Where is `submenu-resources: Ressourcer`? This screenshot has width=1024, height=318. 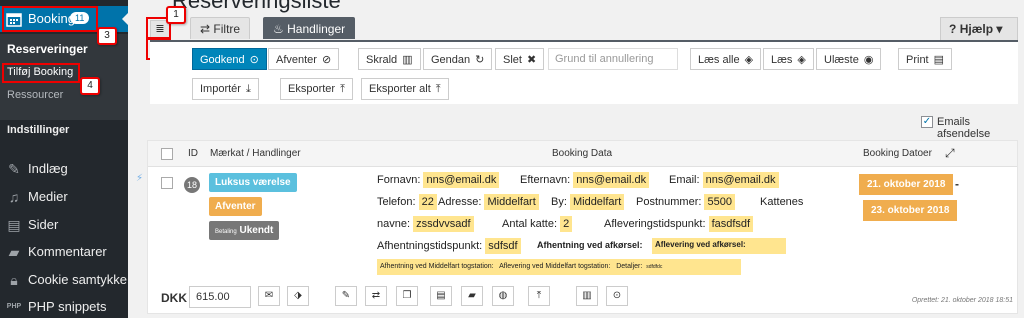 submenu-resources: Ressourcer is located at coordinates (35, 95).